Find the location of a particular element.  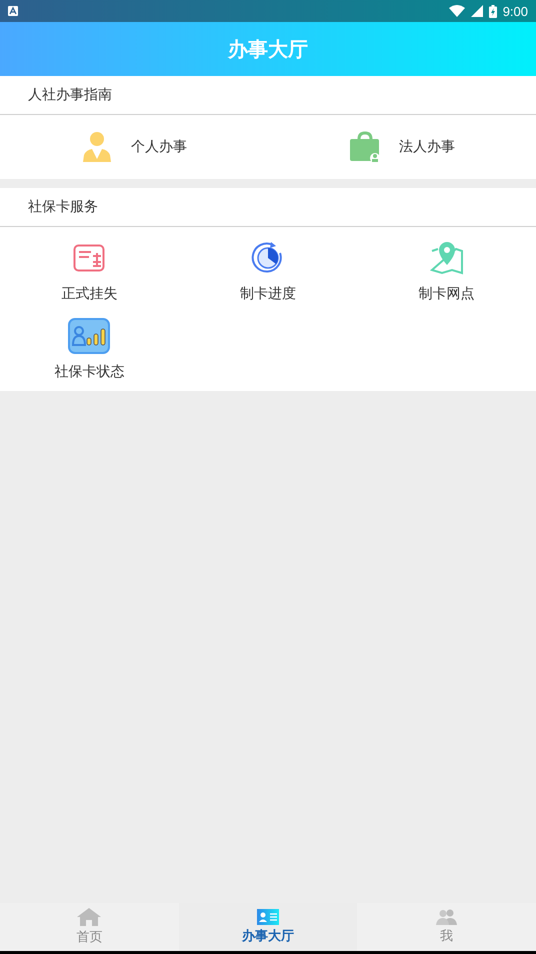

service-item: 制卡进度 is located at coordinates (268, 271).